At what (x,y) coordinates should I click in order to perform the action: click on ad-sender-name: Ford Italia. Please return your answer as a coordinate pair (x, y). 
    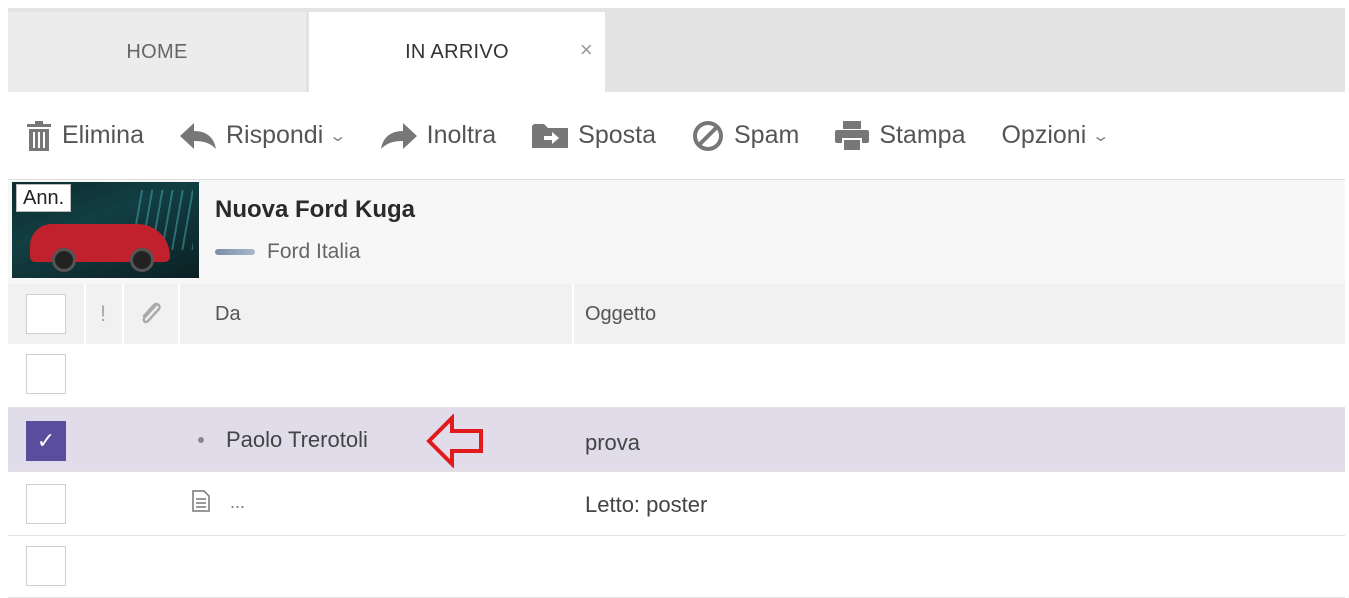
    Looking at the image, I should click on (314, 251).